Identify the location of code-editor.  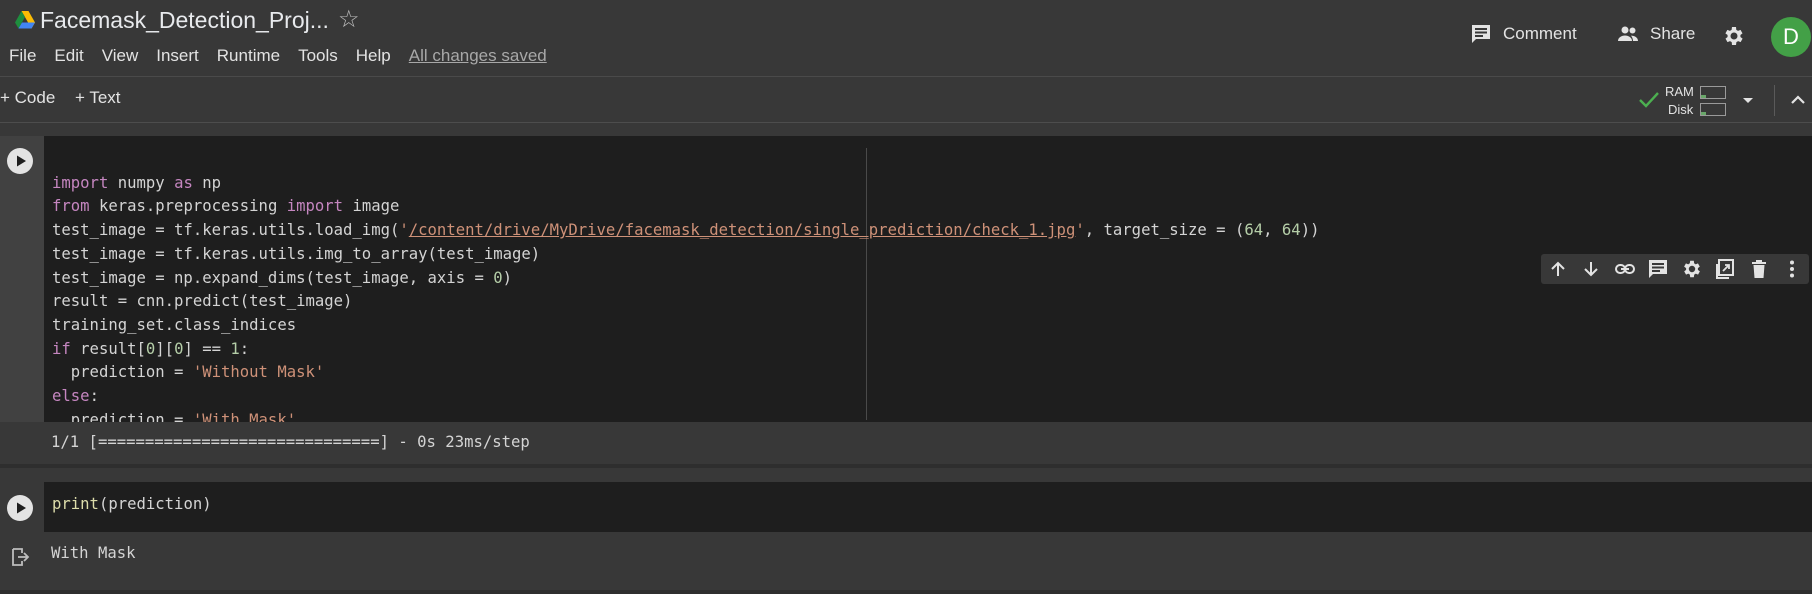
(928, 507).